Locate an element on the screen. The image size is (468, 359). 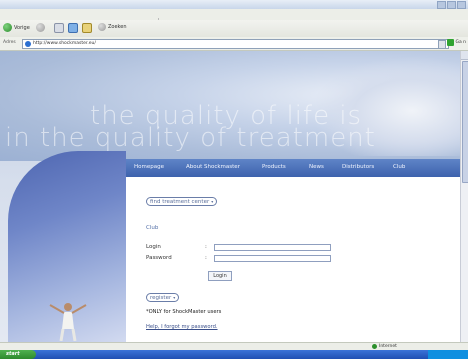
address-label: Adres is located at coordinates (9, 42).